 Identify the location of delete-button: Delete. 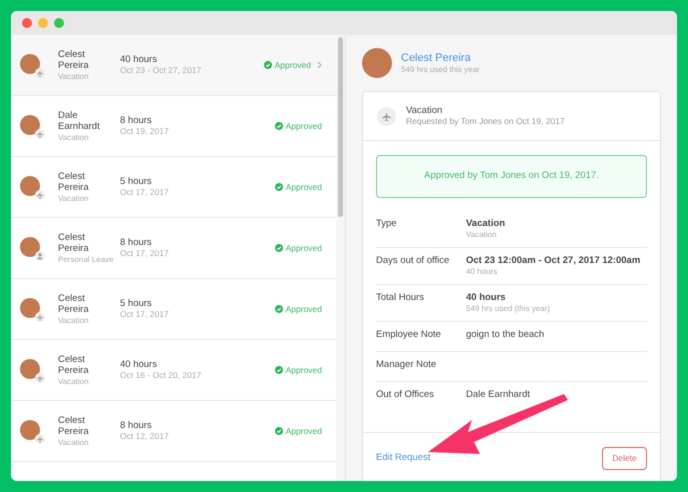
(624, 458).